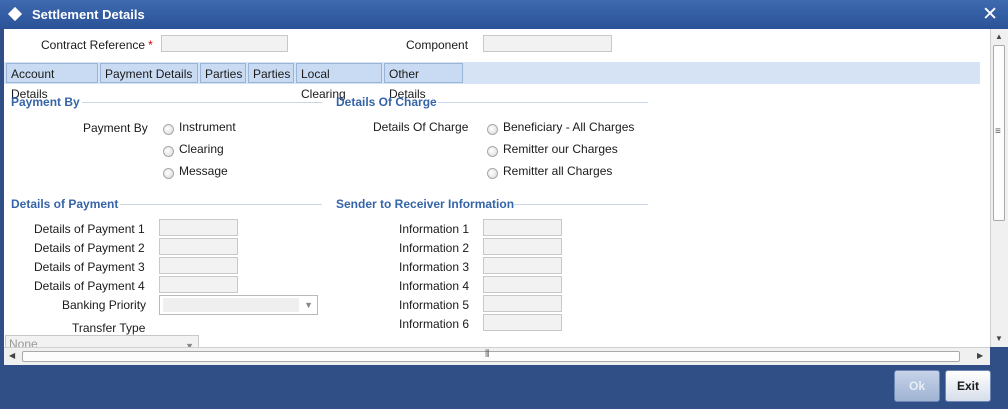  I want to click on details-of-payment-3-input, so click(198, 265).